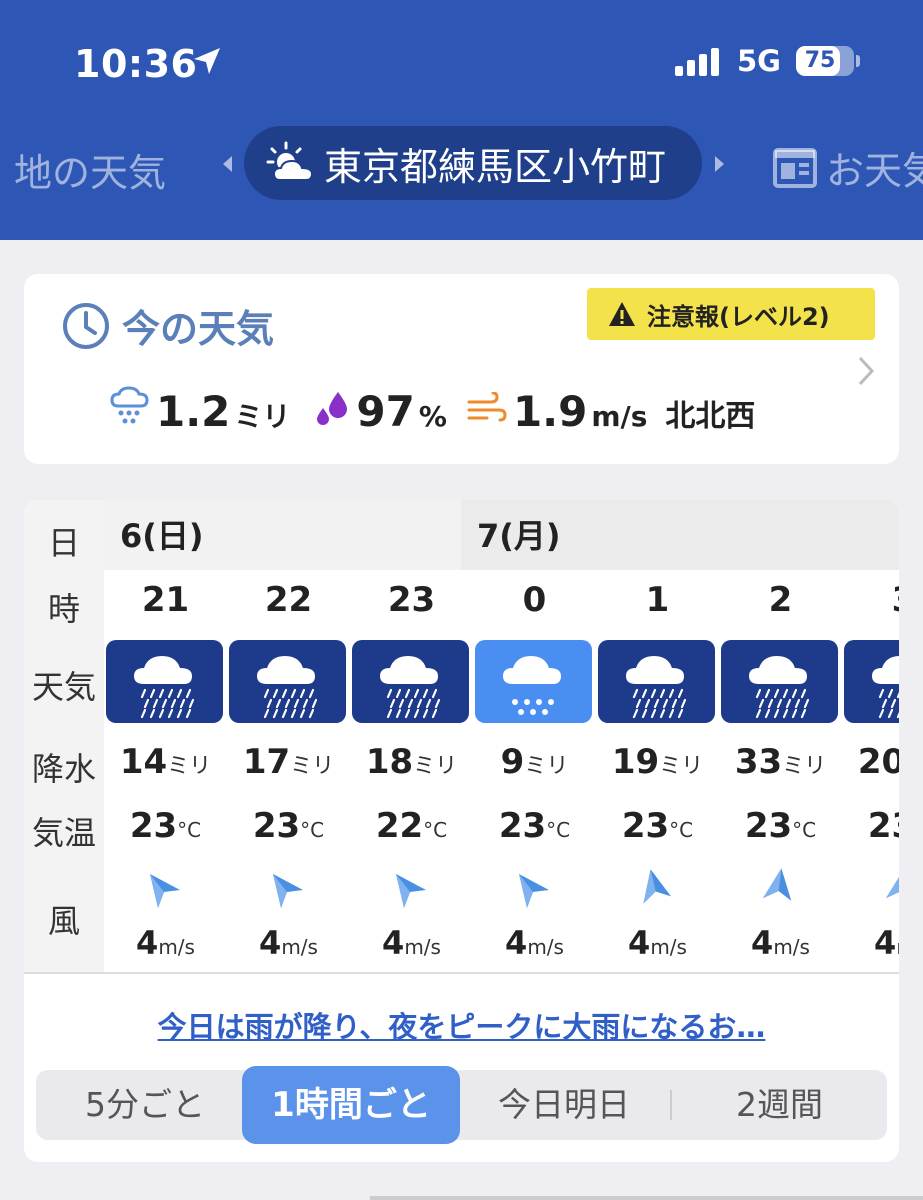  Describe the element at coordinates (288, 762) in the screenshot. I see `precip-value: 17ミリ` at that location.